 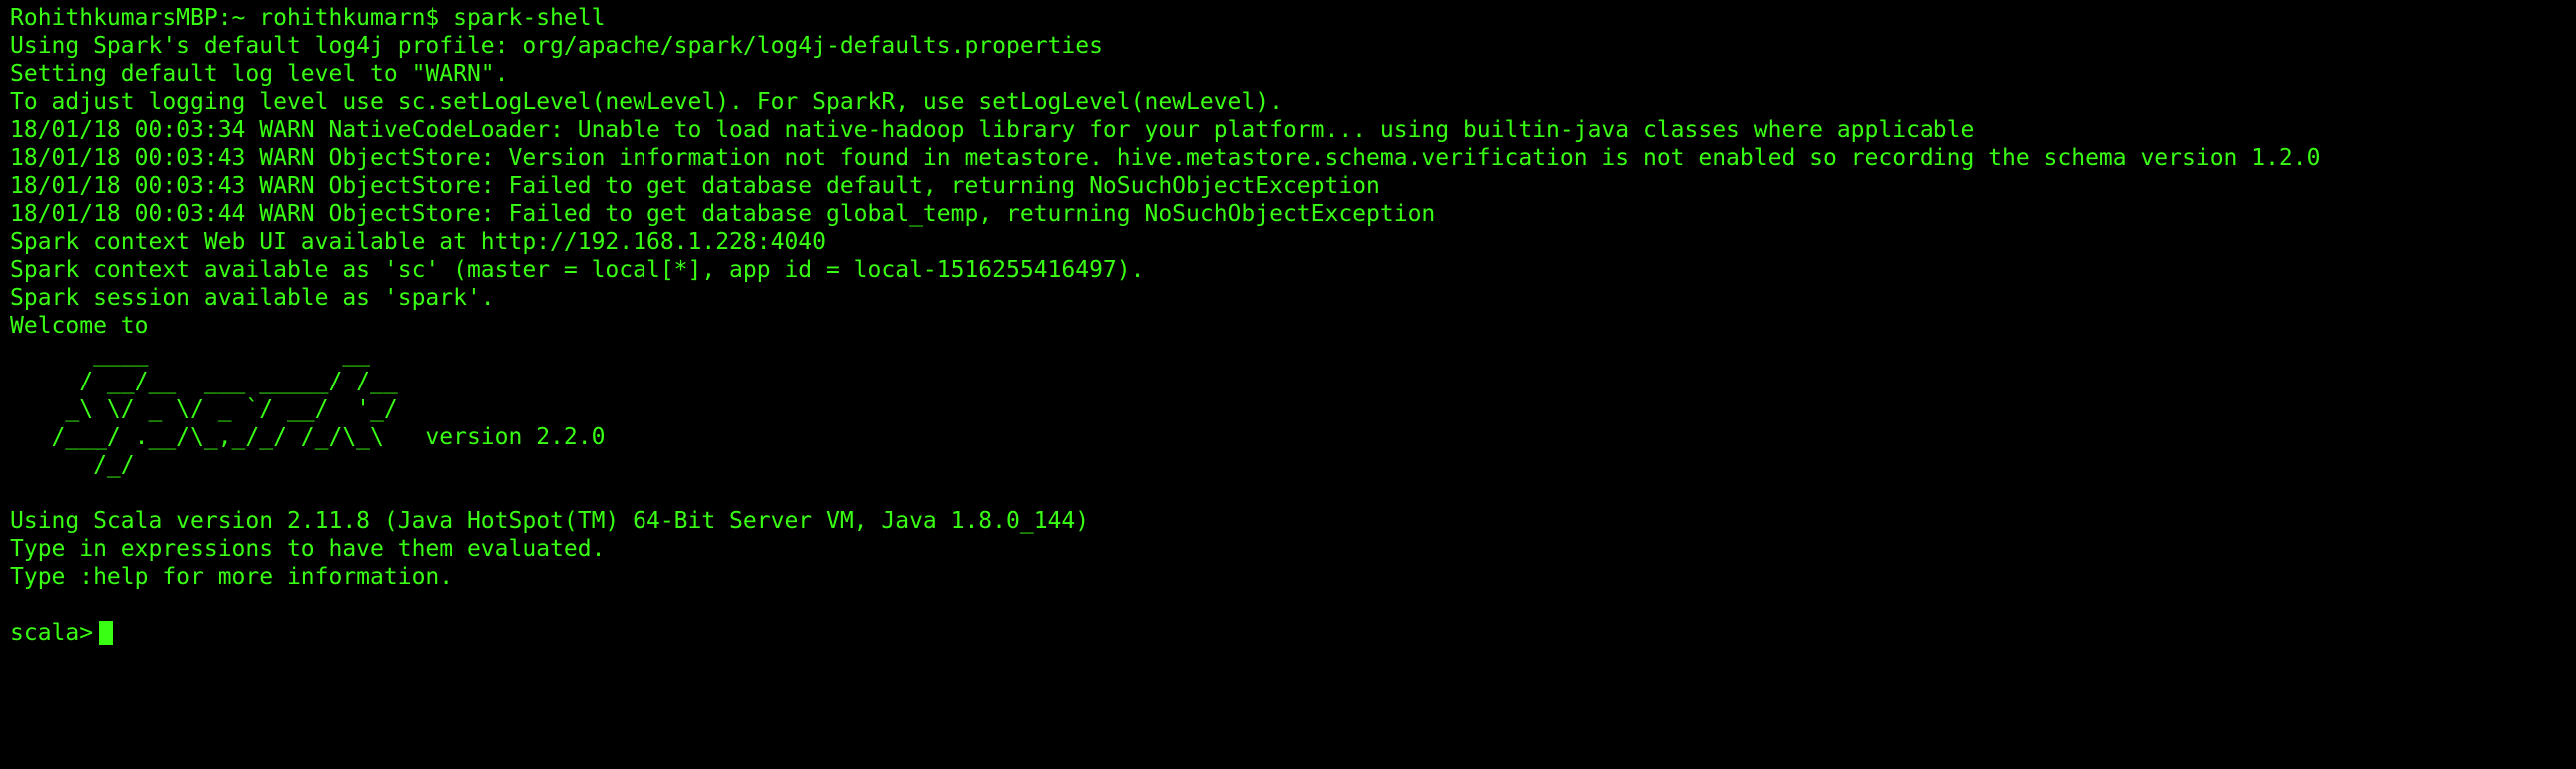 I want to click on spark-logo-line: /_/, so click(x=72, y=465).